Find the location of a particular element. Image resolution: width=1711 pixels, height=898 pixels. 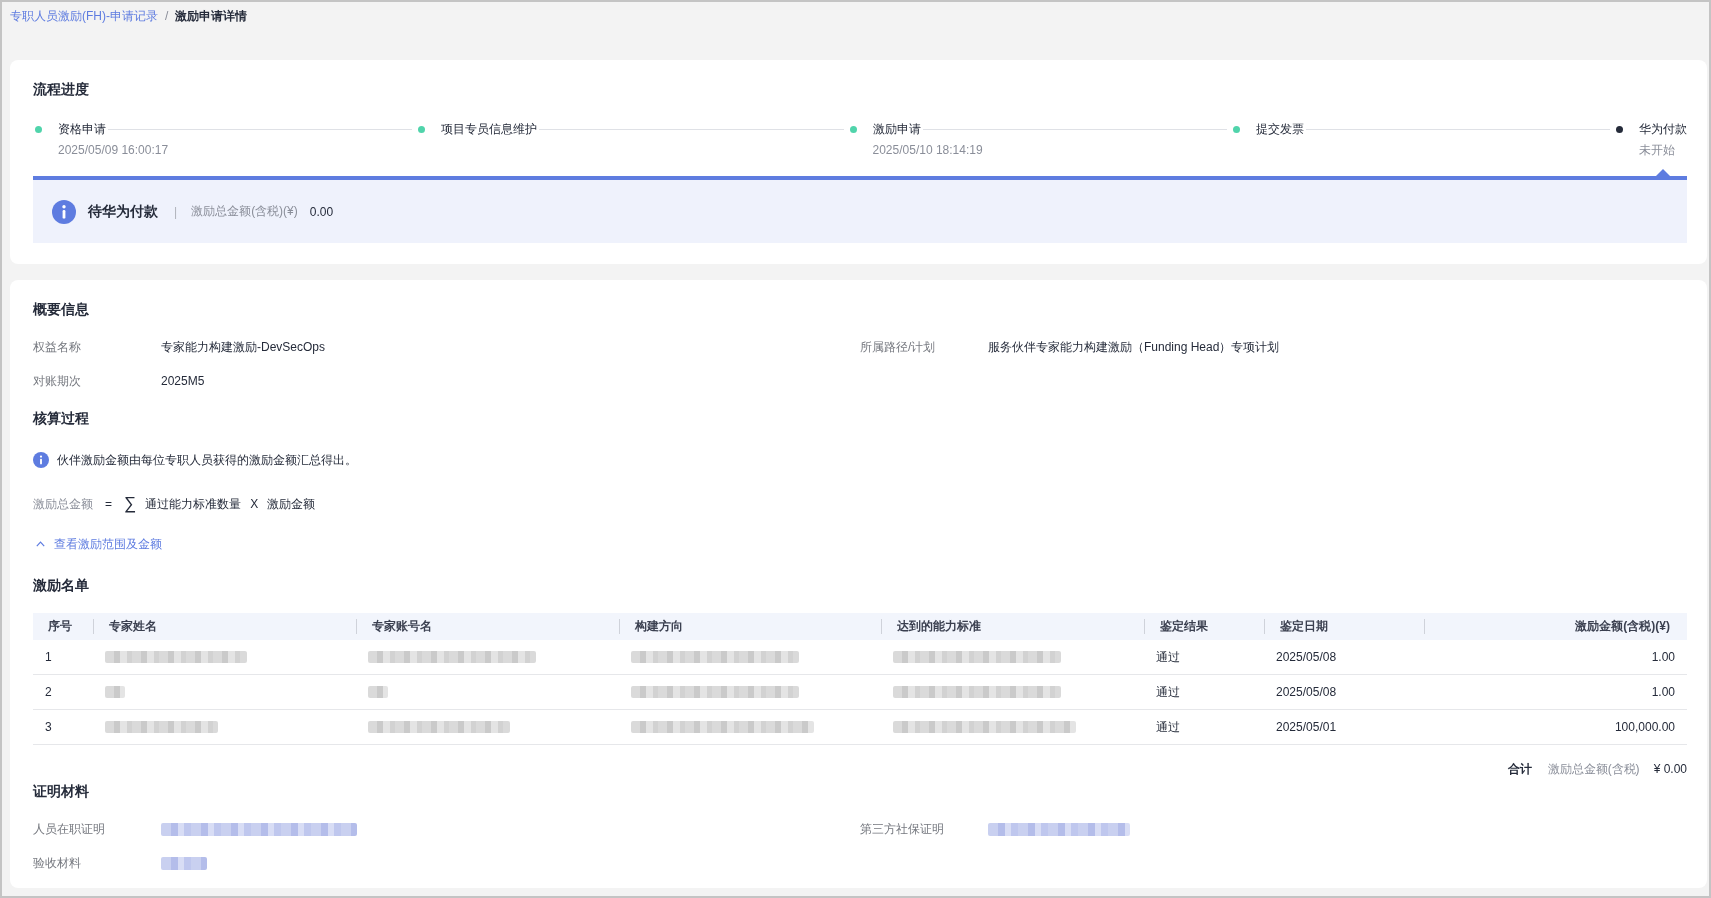

field-value: 专家能力构建激励-DevSecOps is located at coordinates (243, 347).